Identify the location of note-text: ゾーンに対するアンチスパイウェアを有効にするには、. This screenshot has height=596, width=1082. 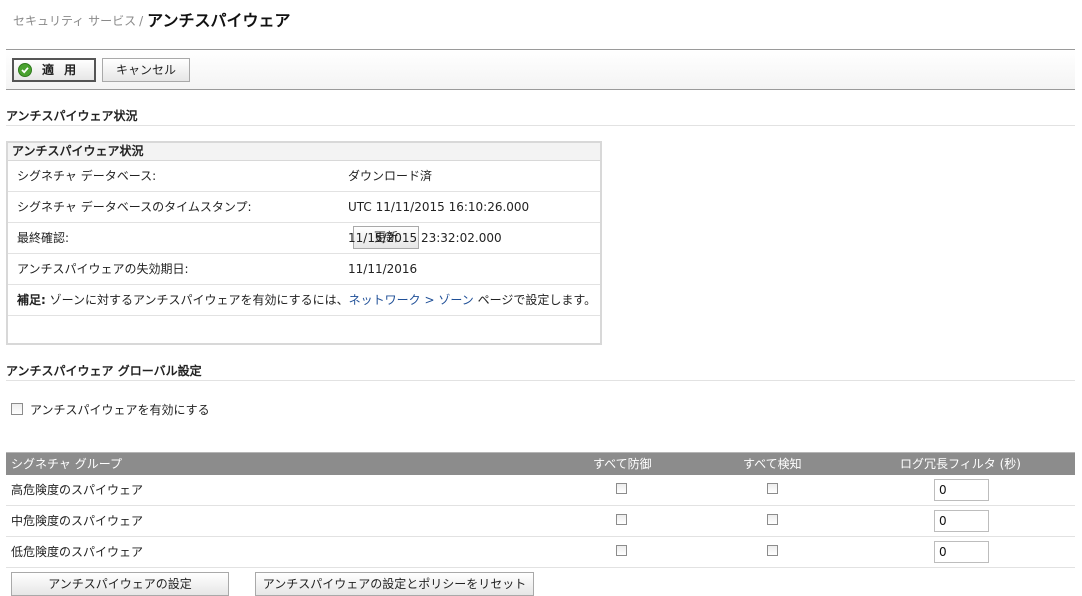
(197, 300).